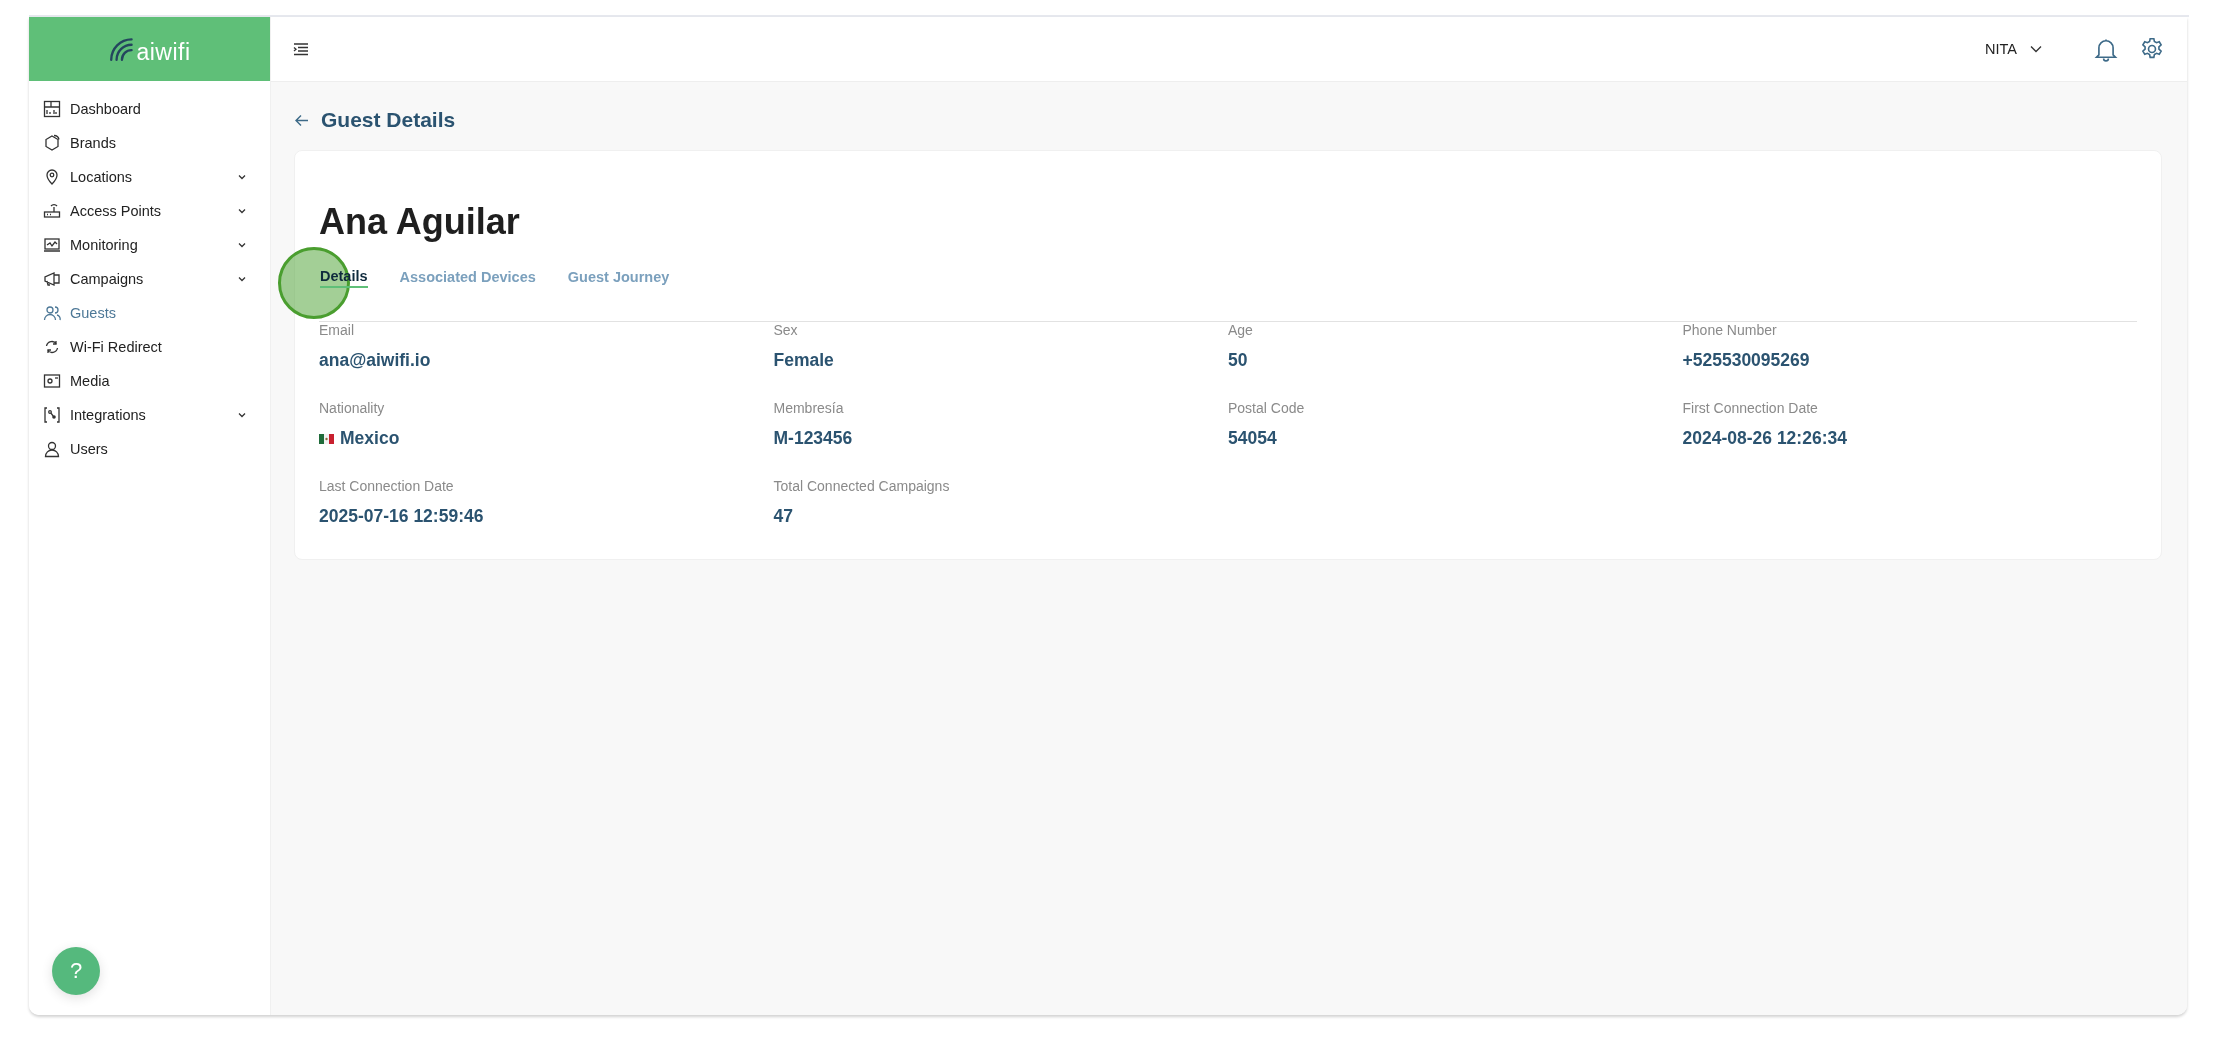 This screenshot has width=2218, height=1040. Describe the element at coordinates (1252, 438) in the screenshot. I see `field-value: 54054` at that location.